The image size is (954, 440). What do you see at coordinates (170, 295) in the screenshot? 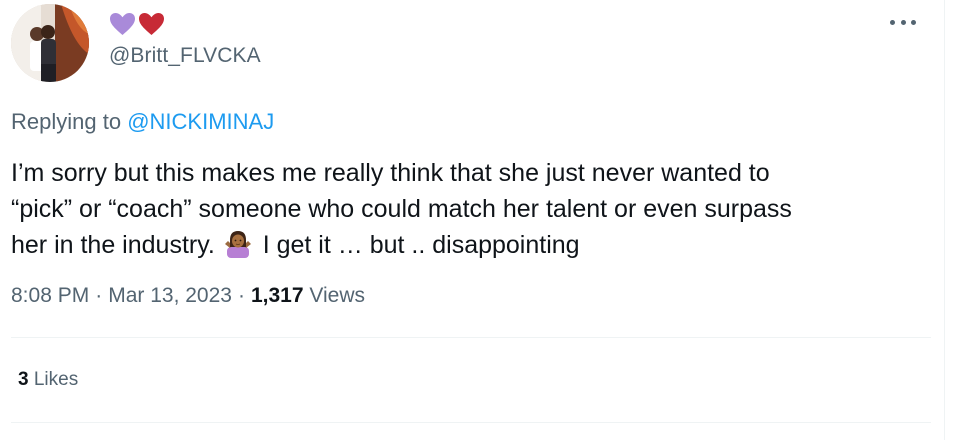
I see `tweet-date: Mar 13, 2023` at bounding box center [170, 295].